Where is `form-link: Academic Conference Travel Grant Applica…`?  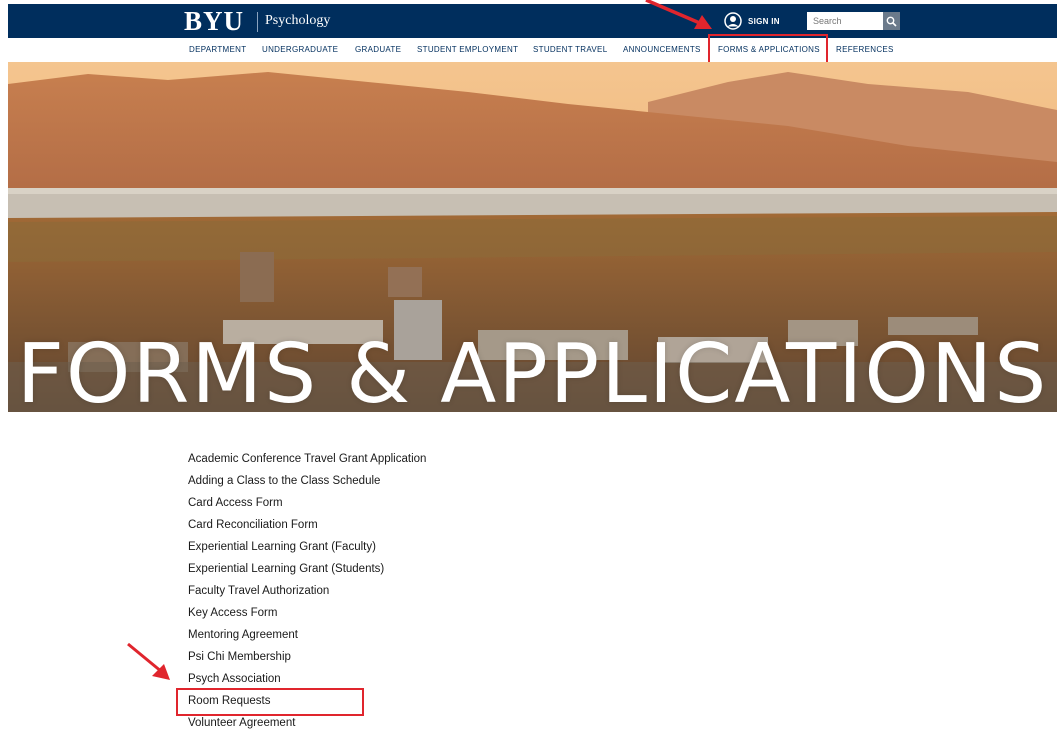 form-link: Academic Conference Travel Grant Applica… is located at coordinates (307, 459).